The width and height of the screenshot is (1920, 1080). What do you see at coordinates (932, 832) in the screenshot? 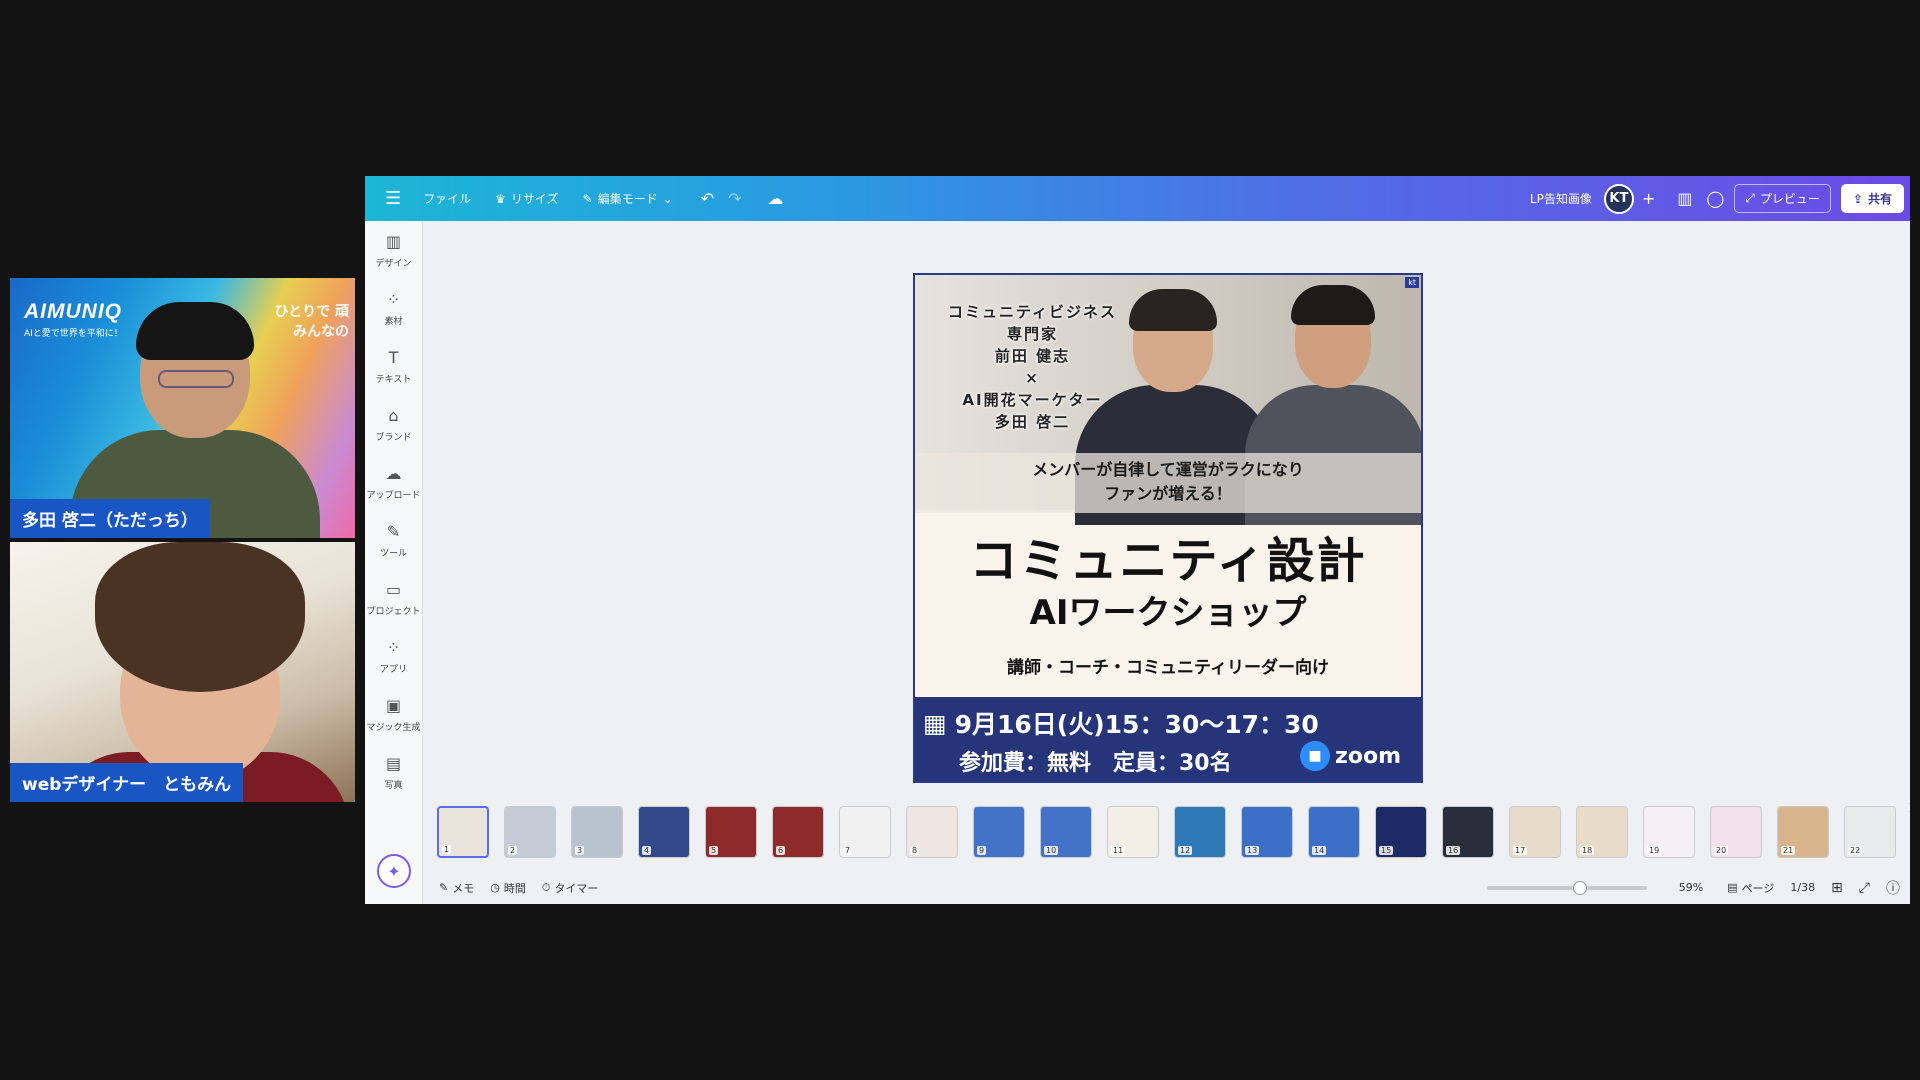
I see `page-thumbnail: 8` at bounding box center [932, 832].